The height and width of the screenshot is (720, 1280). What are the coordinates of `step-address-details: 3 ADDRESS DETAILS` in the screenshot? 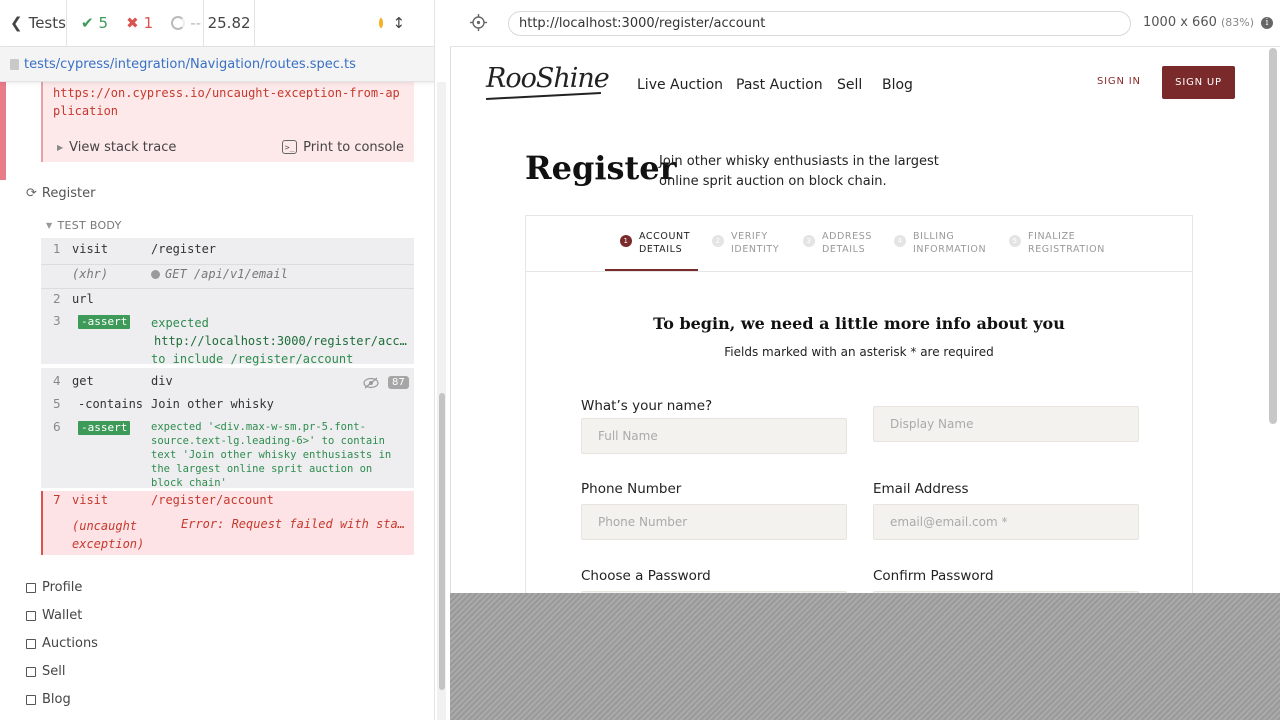 It's located at (837, 243).